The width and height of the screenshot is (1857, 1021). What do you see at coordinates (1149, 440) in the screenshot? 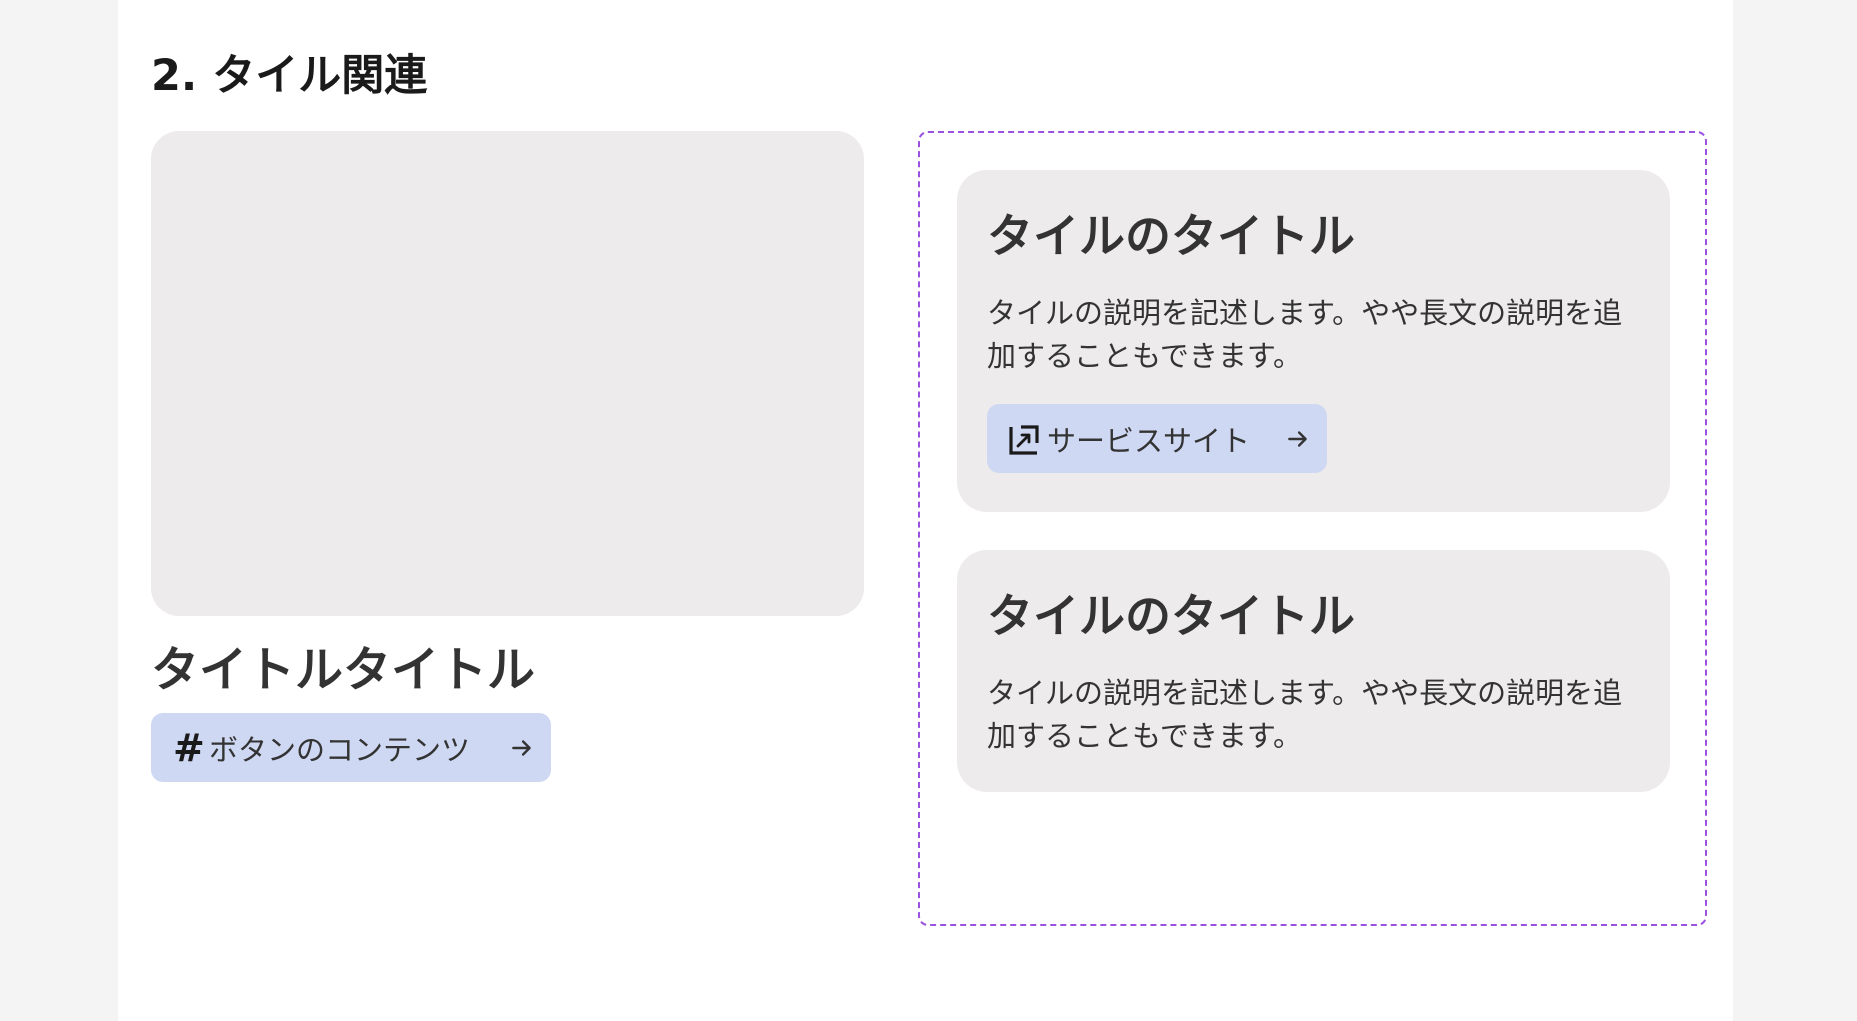
I see `service-site-button-label: サービスサイト` at bounding box center [1149, 440].